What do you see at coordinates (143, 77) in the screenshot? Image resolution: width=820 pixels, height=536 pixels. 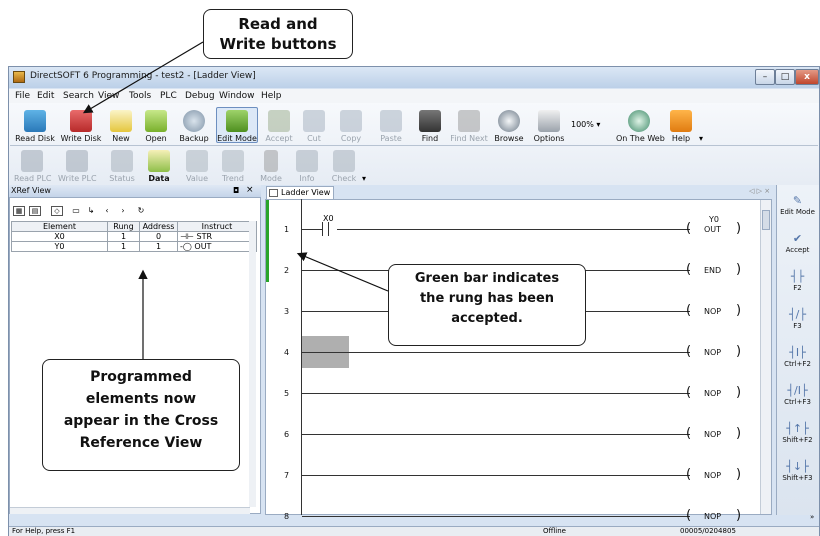 I see `arrow-read-write` at bounding box center [143, 77].